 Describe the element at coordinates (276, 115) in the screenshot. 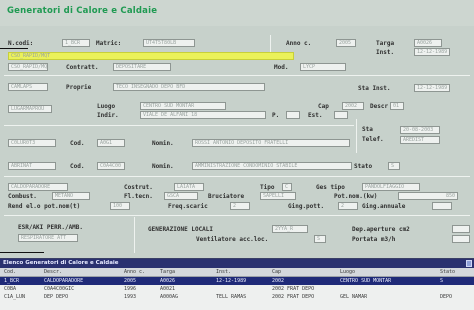

I see `p-label: P.` at that location.